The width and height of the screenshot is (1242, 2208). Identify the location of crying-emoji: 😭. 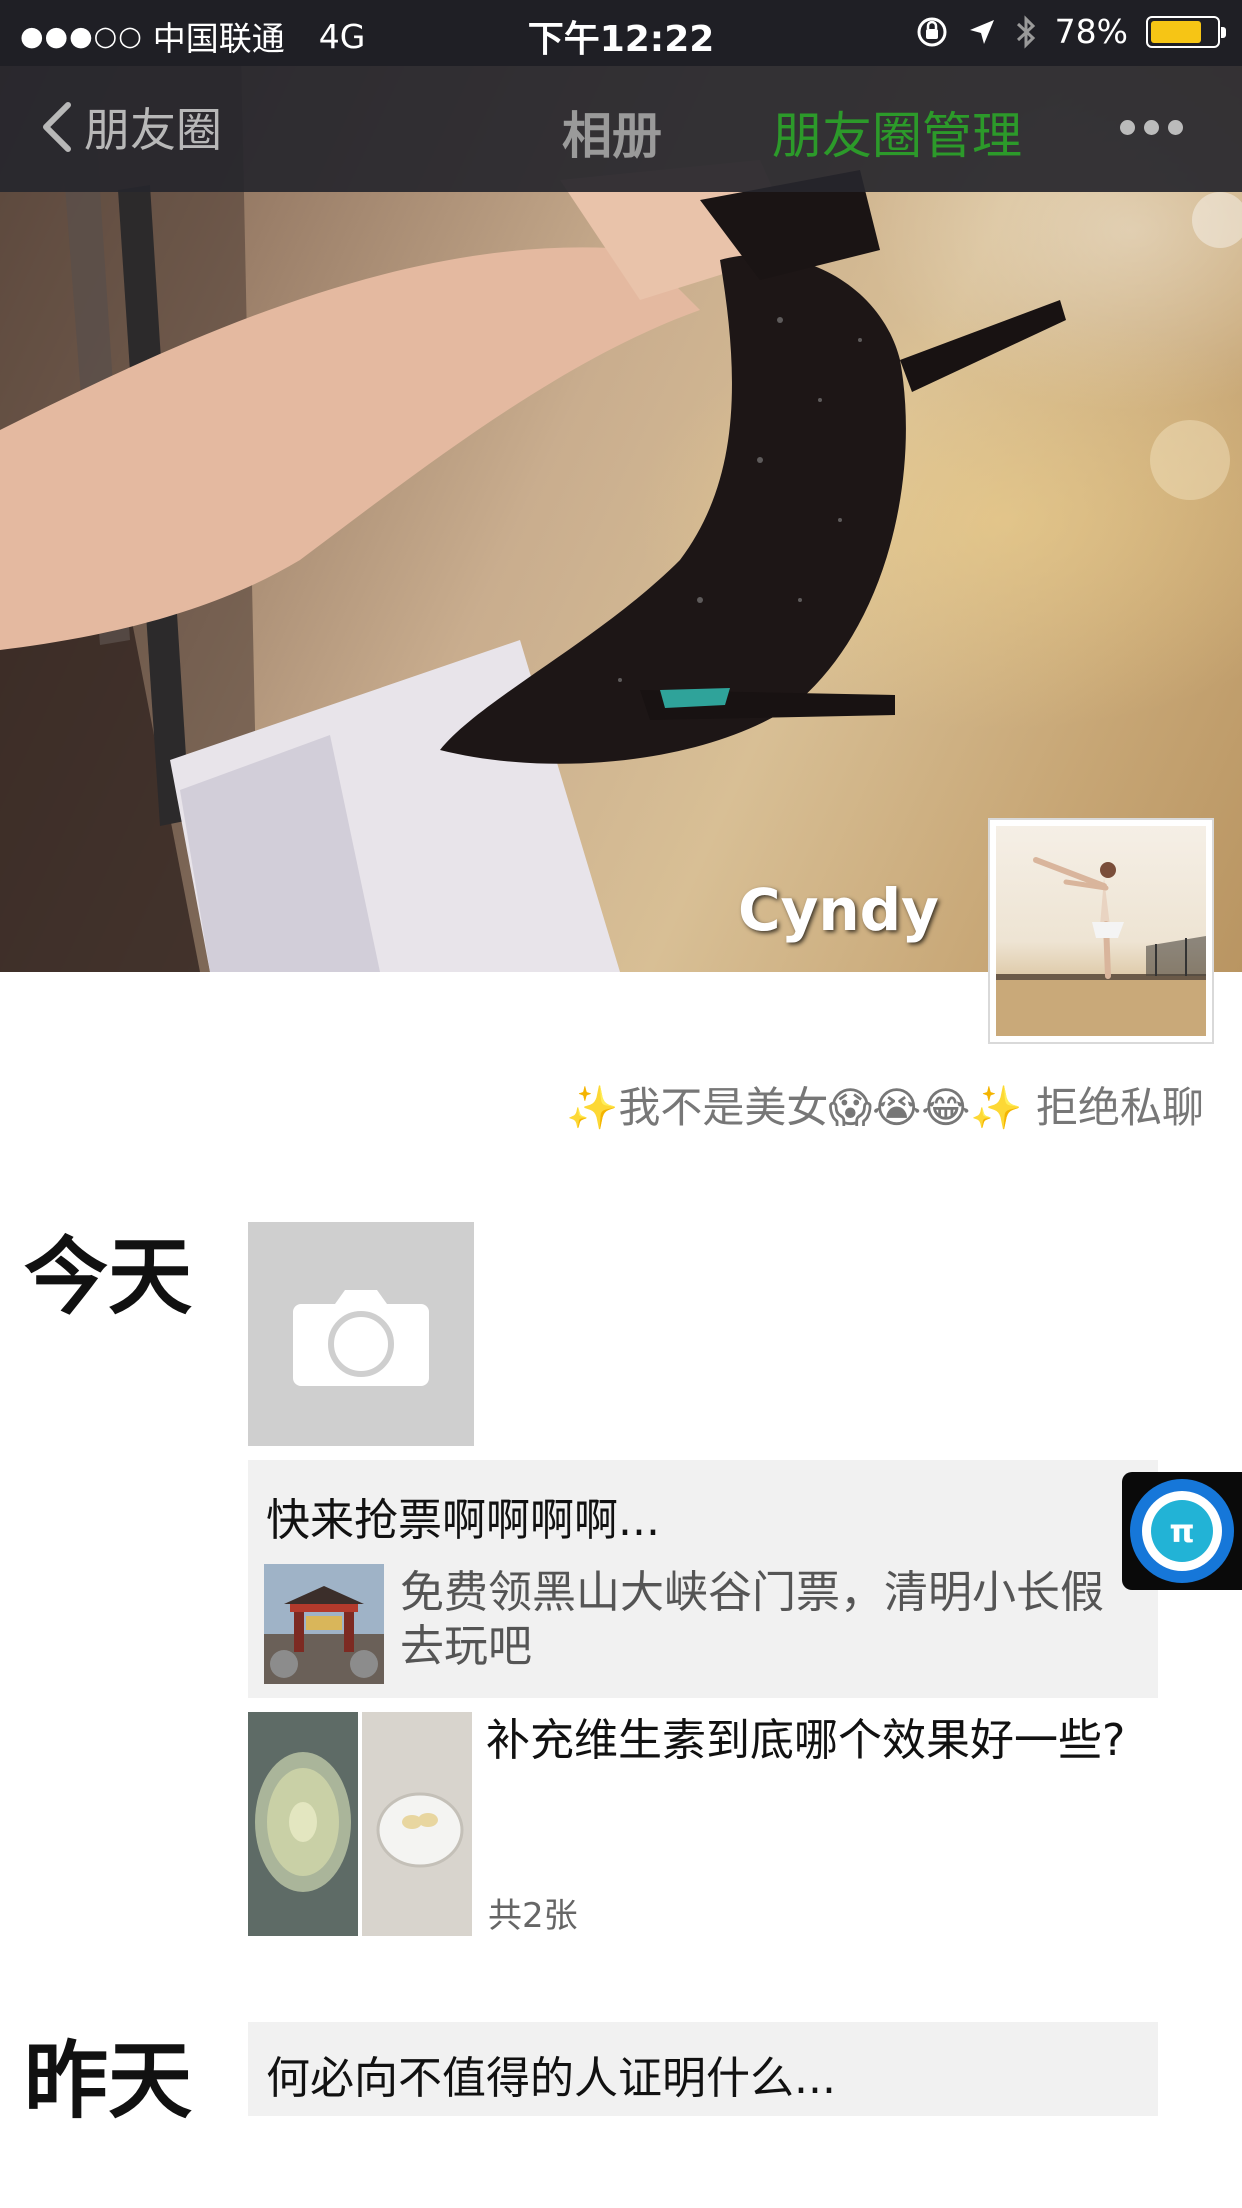
(897, 1107).